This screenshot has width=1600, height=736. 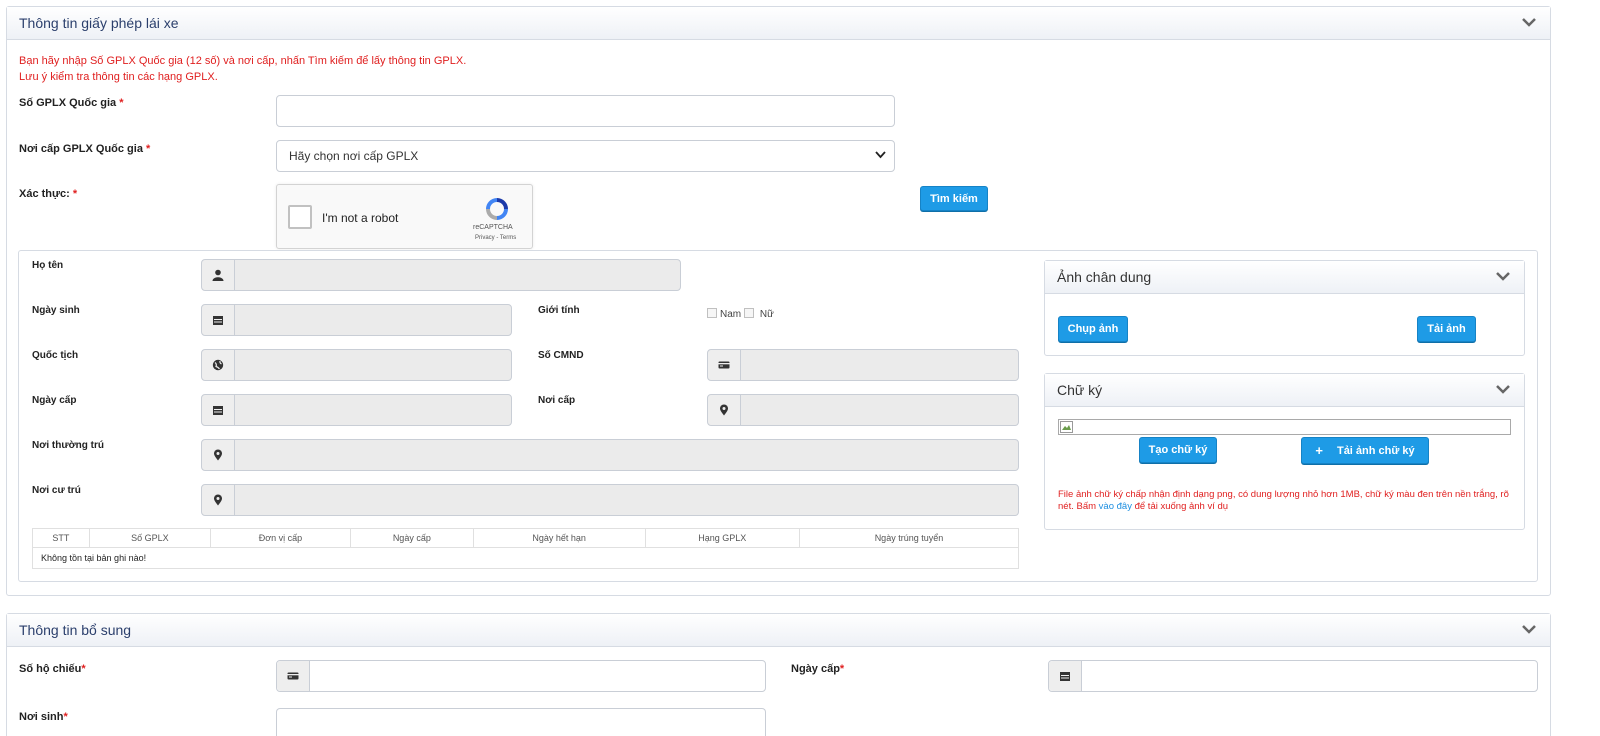 I want to click on passport-number-label: Số hộ chiếu*, so click(x=52, y=669).